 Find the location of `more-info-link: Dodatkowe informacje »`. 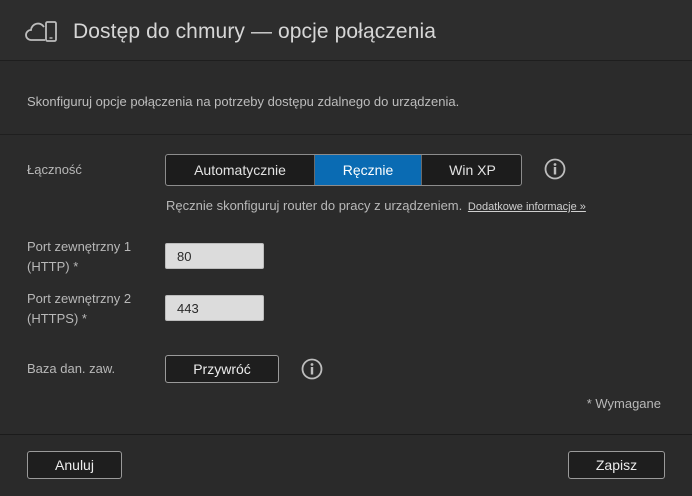

more-info-link: Dodatkowe informacje » is located at coordinates (527, 207).